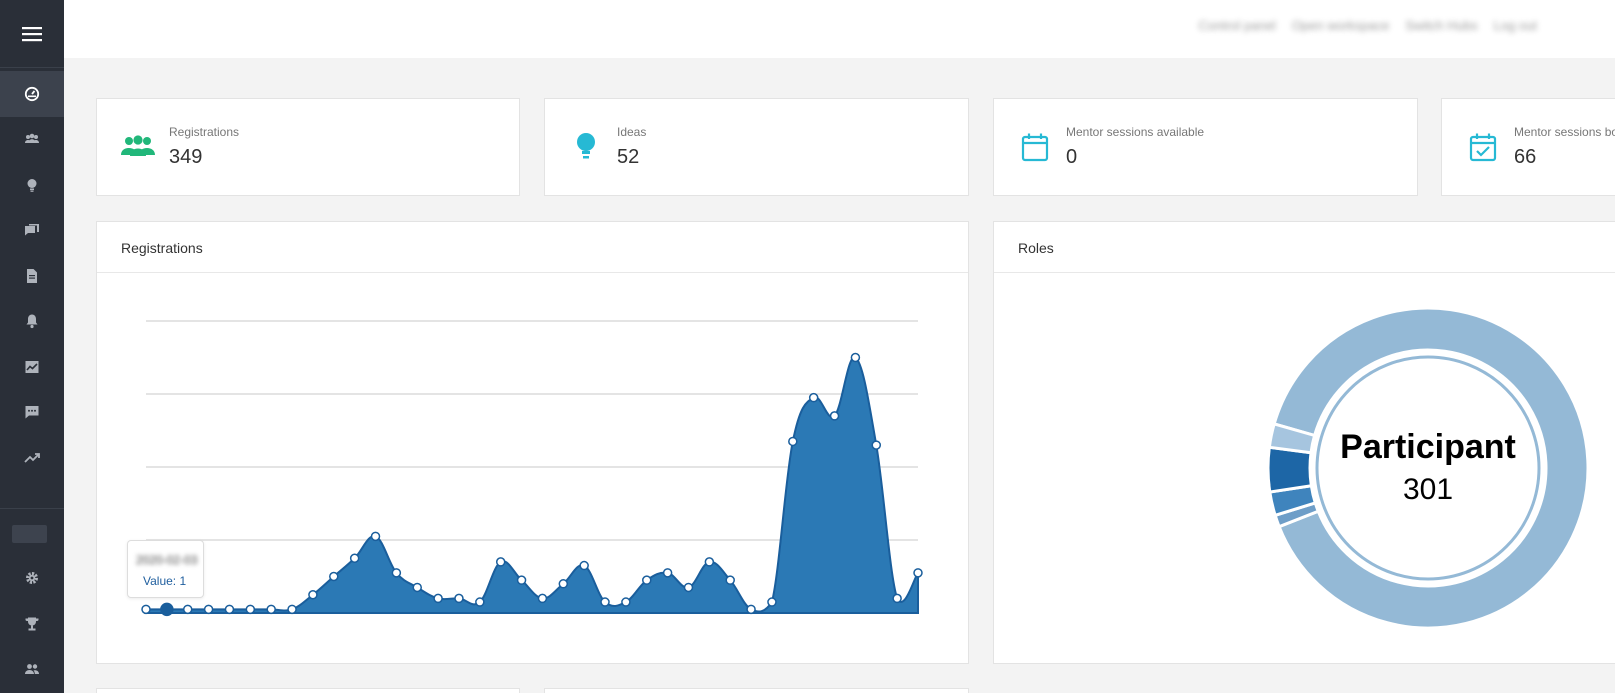  I want to click on donut-slice, so click(1290, 469).